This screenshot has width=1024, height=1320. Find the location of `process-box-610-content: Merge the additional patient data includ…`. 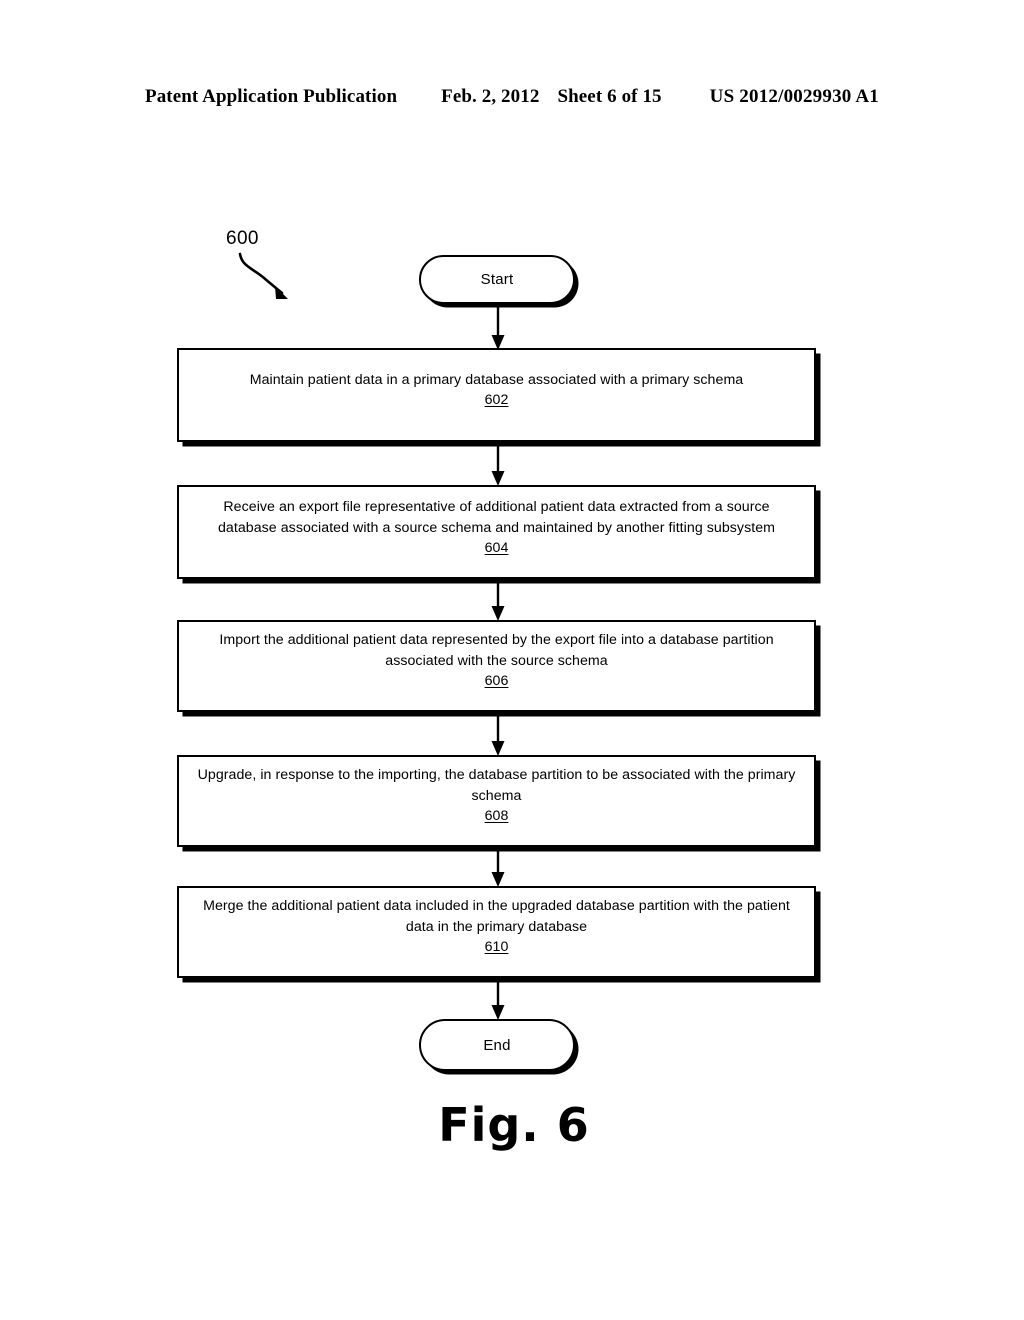

process-box-610-content: Merge the additional patient data includ… is located at coordinates (496, 927).